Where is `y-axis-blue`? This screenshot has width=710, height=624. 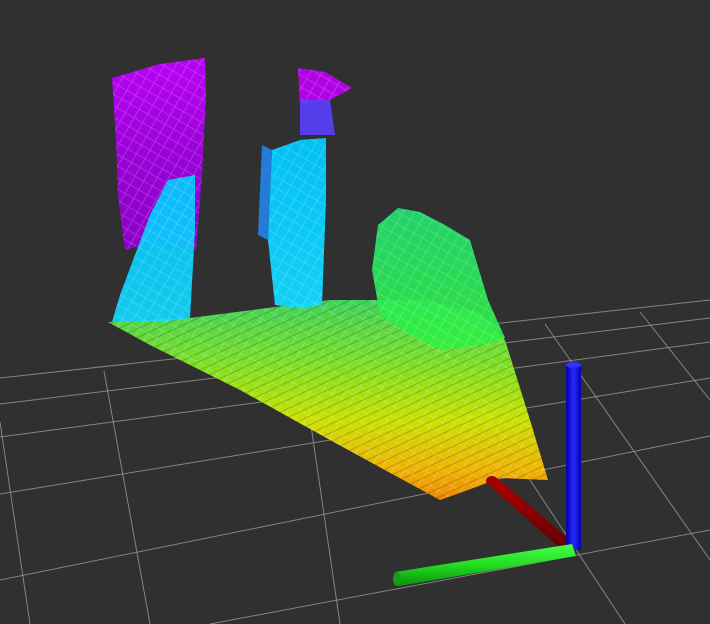
y-axis-blue is located at coordinates (573, 457).